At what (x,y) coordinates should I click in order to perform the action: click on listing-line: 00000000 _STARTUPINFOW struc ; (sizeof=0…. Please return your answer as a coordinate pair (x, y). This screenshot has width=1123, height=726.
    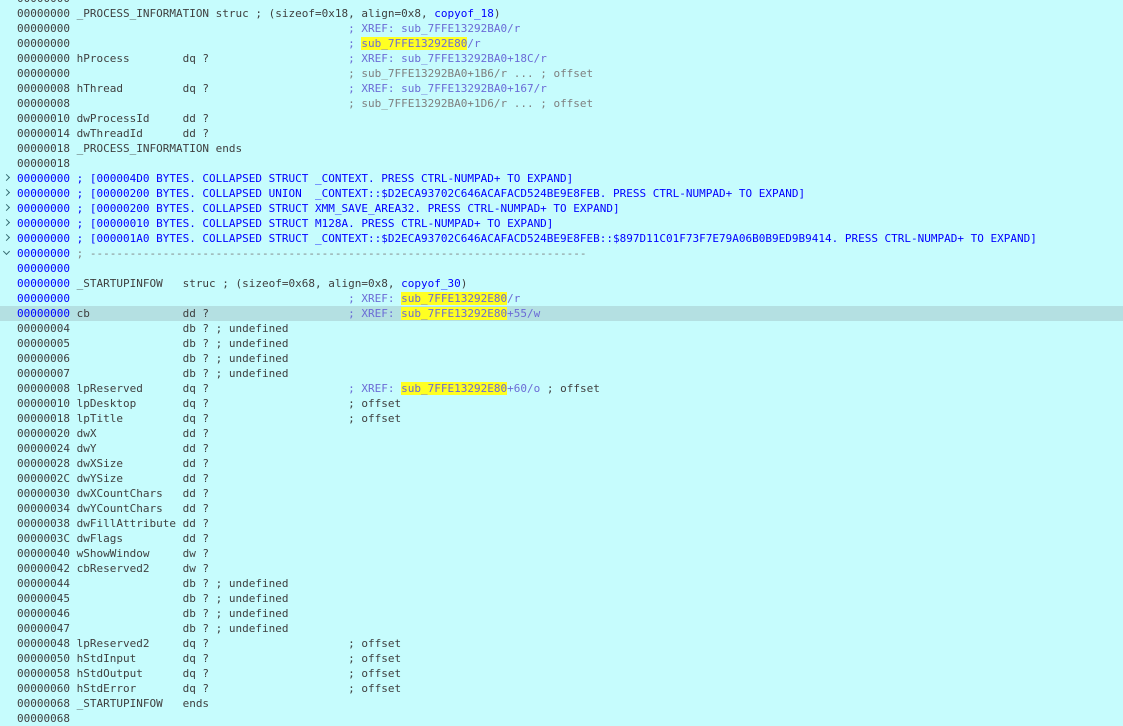
    Looking at the image, I should click on (561, 283).